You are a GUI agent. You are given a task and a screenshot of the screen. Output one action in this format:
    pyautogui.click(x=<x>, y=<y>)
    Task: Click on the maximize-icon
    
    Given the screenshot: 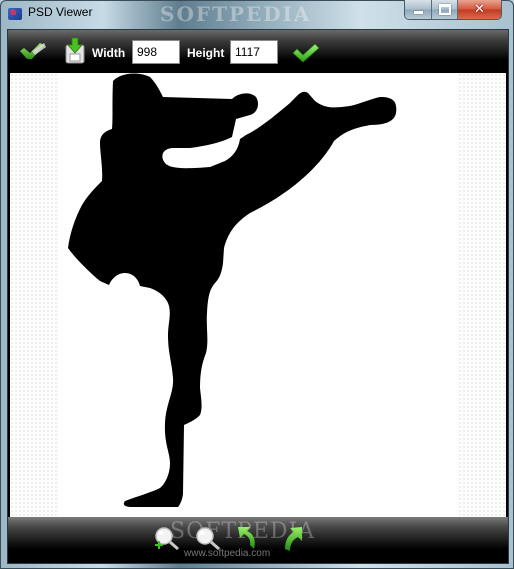 What is the action you would take?
    pyautogui.click(x=444, y=9)
    